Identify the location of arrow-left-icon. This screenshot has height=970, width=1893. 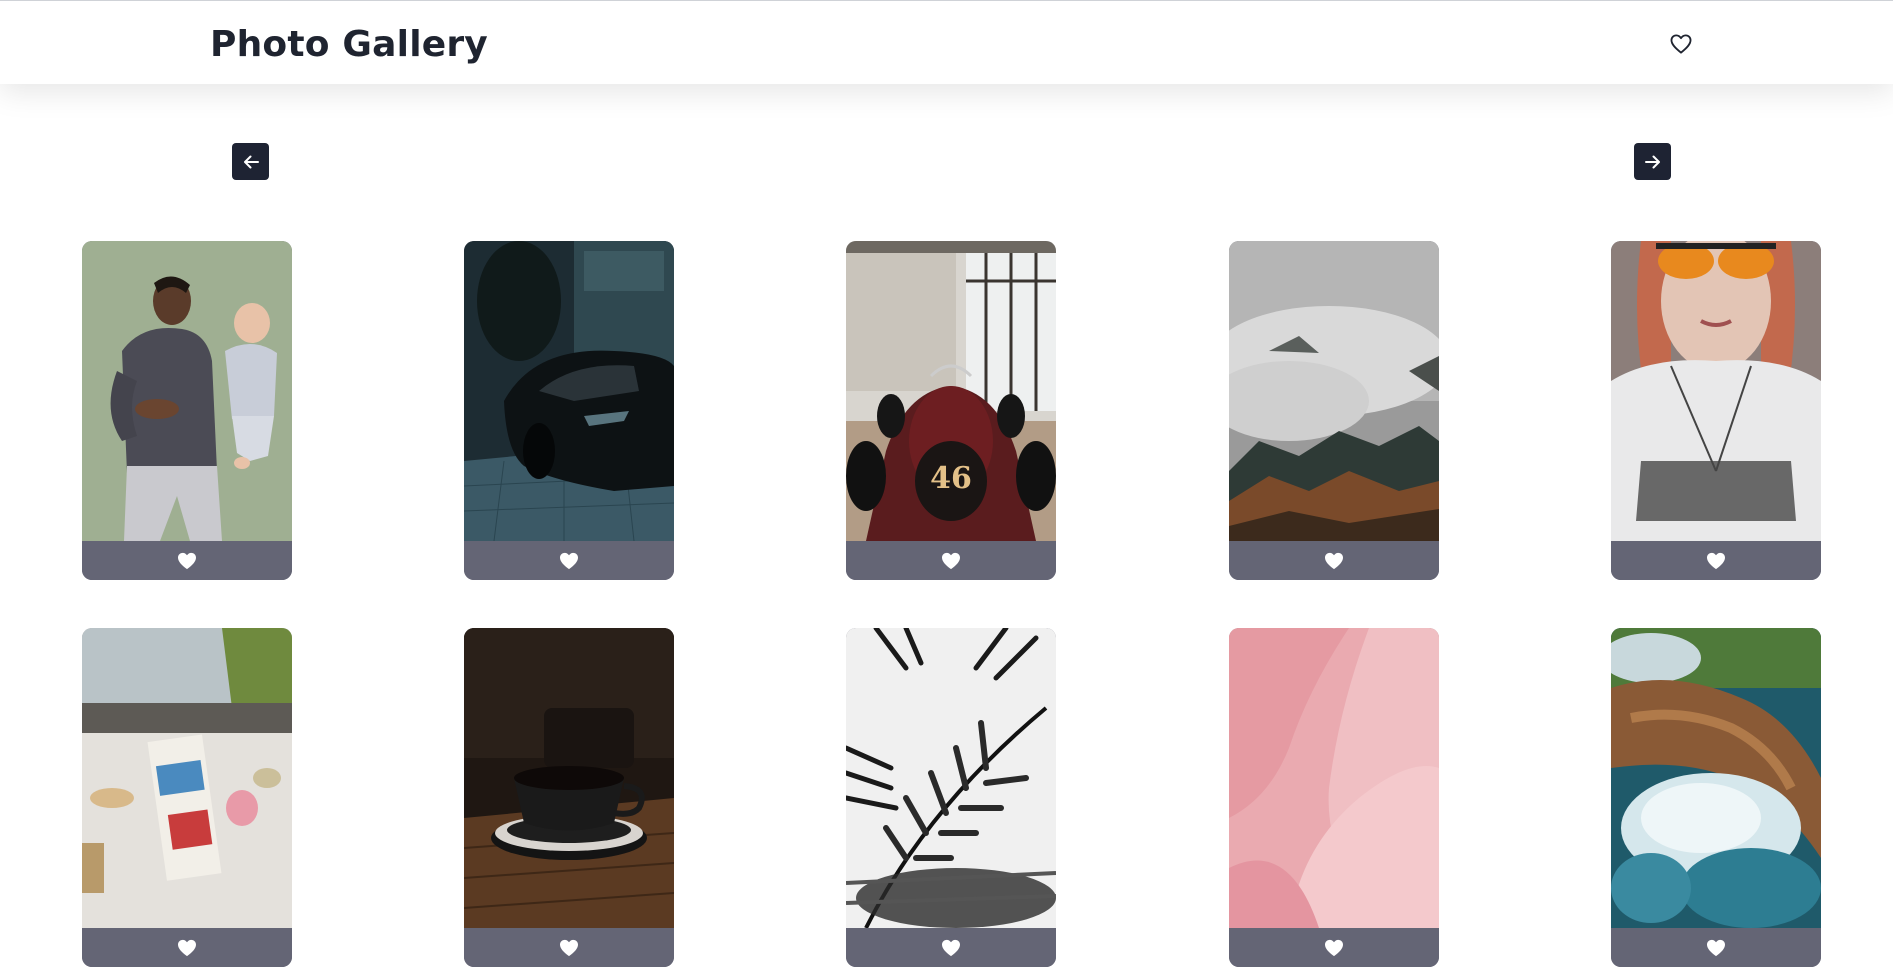
(251, 161).